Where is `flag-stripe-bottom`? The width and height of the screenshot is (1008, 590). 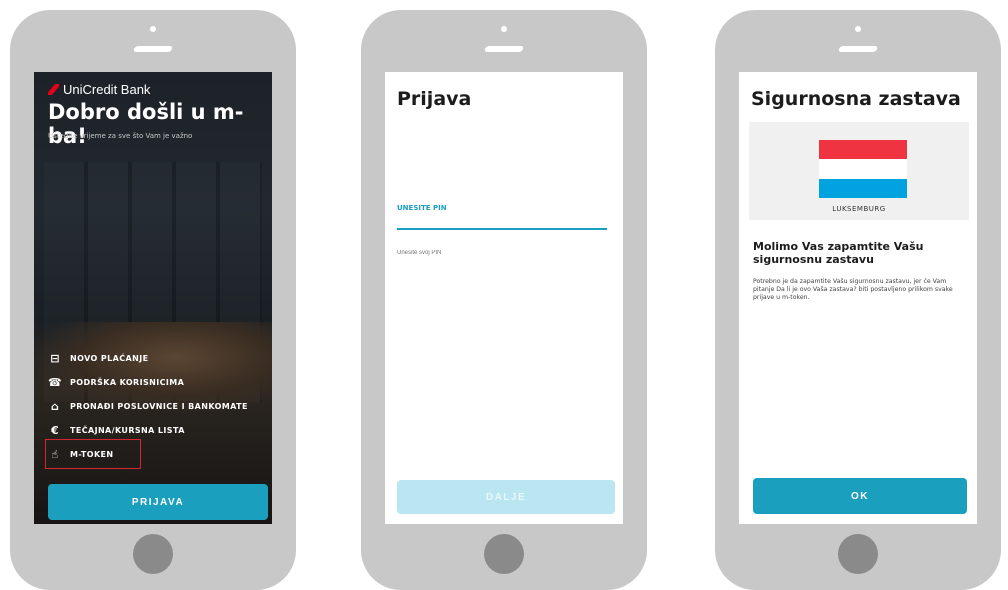
flag-stripe-bottom is located at coordinates (863, 188).